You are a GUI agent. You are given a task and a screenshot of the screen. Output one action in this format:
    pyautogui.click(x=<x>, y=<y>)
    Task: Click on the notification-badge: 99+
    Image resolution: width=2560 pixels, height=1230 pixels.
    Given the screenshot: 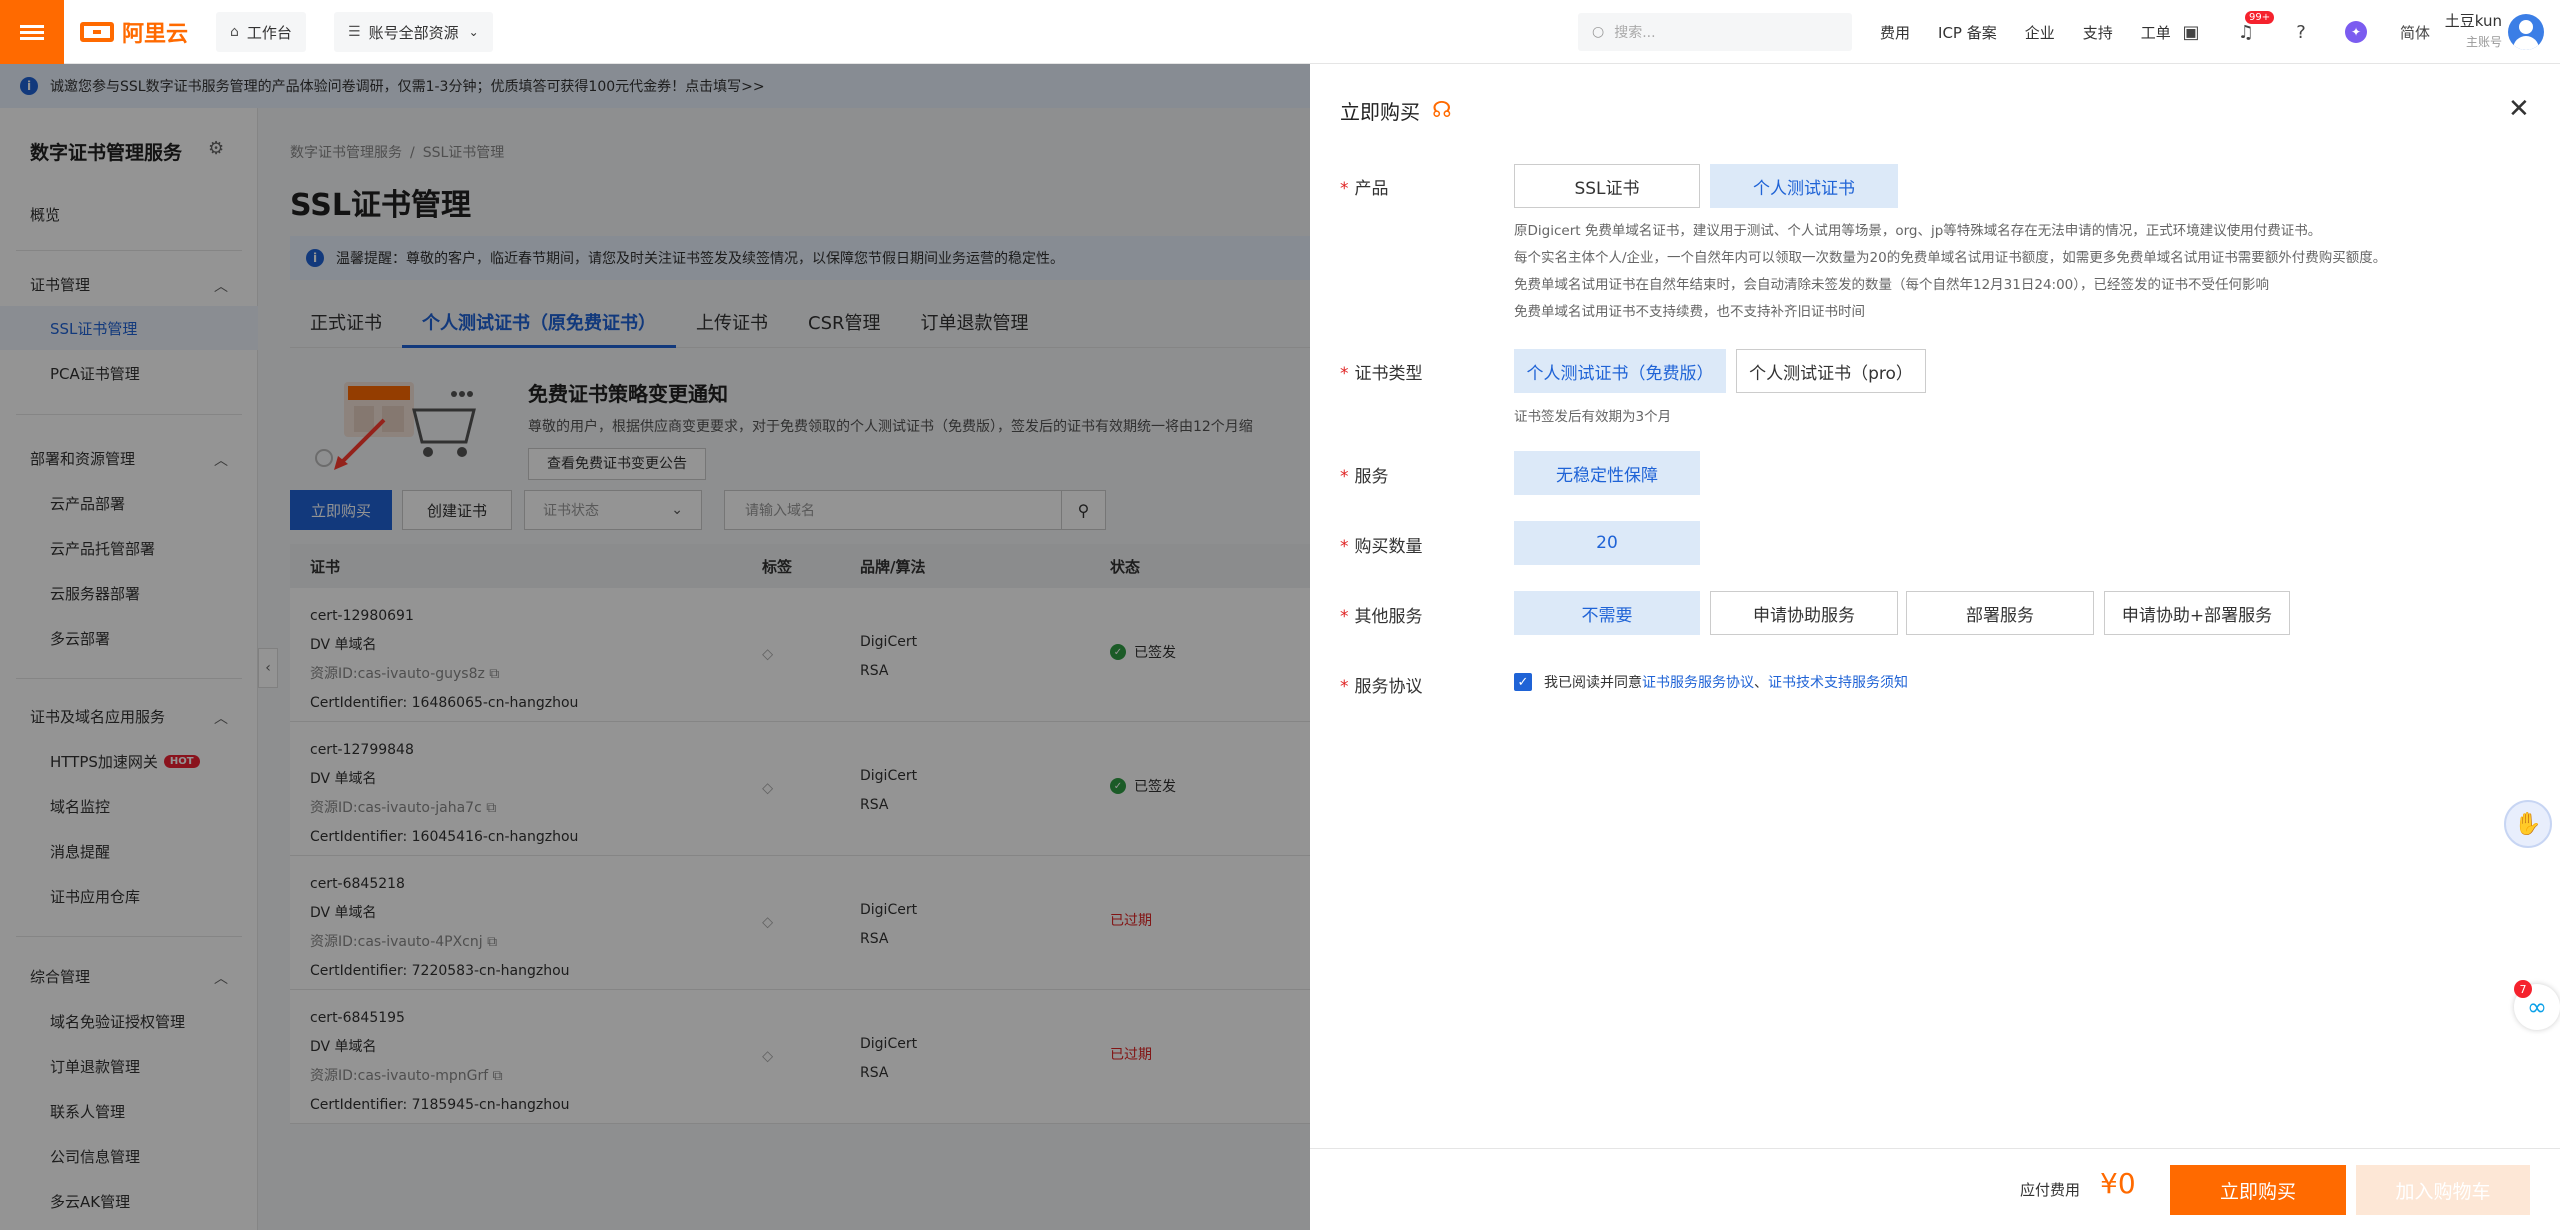 What is the action you would take?
    pyautogui.click(x=2260, y=17)
    